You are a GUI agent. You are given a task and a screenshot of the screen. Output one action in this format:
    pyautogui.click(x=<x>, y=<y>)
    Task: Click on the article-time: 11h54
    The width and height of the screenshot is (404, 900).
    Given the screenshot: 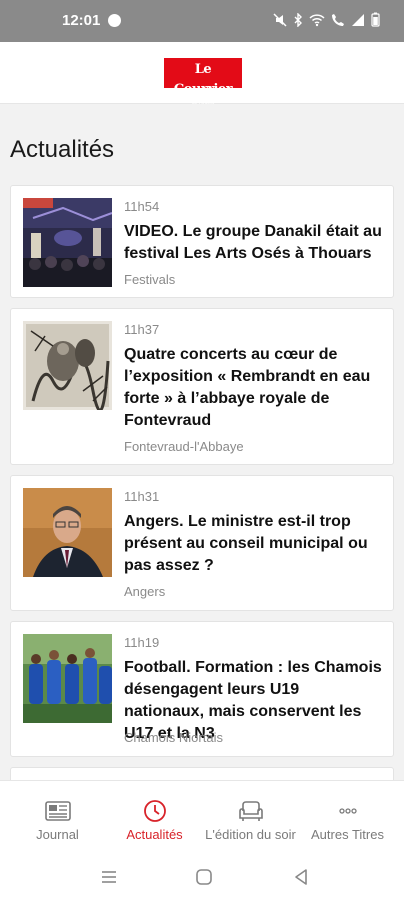 What is the action you would take?
    pyautogui.click(x=142, y=206)
    